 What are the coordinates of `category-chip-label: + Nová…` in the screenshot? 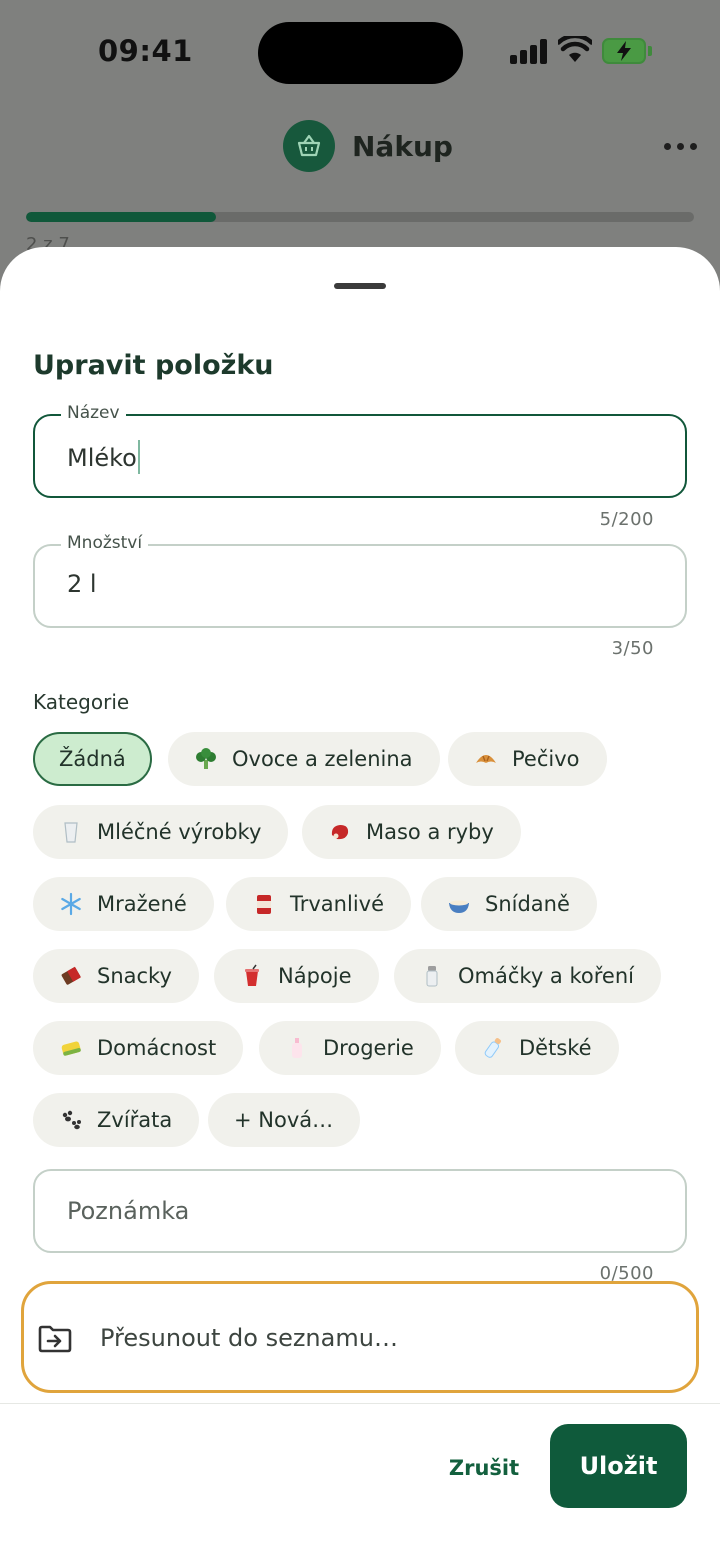 It's located at (284, 1120).